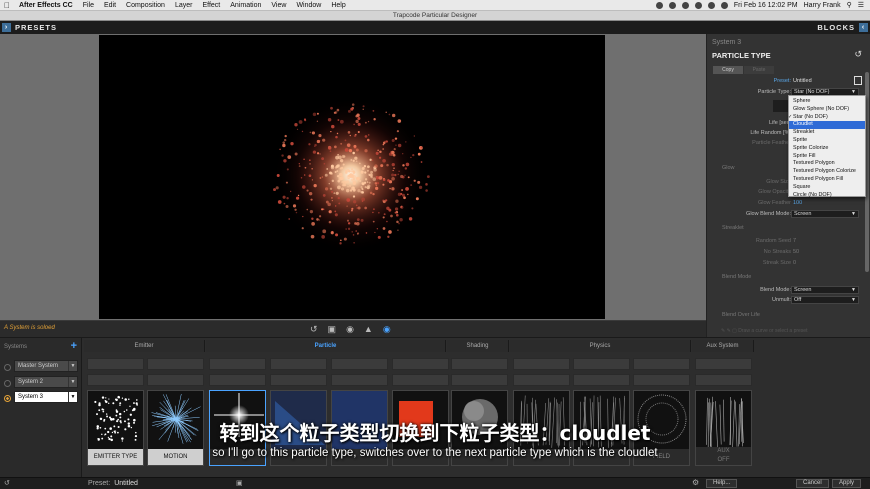 This screenshot has width=870, height=489. I want to click on gear-icon: ⚙, so click(695, 482).